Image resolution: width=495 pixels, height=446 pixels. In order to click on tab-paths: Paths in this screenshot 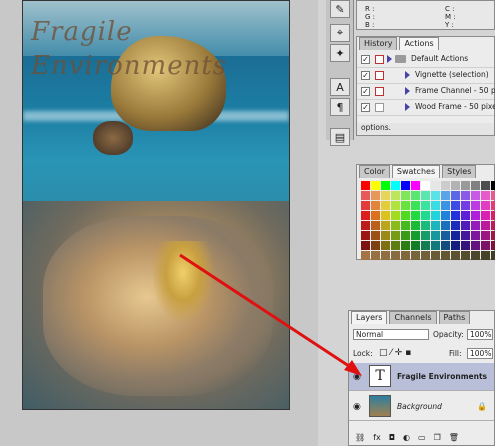, I will do `click(454, 317)`.